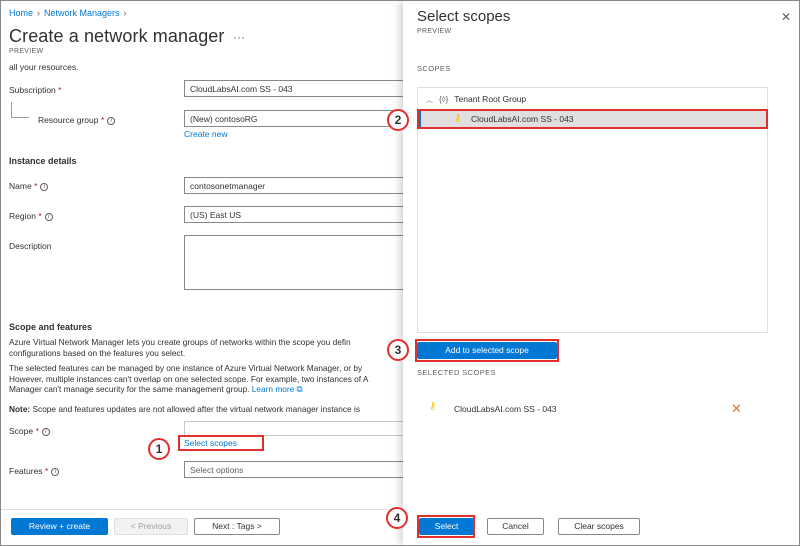 This screenshot has width=800, height=546. I want to click on scopes-heading: SCOPES, so click(434, 68).